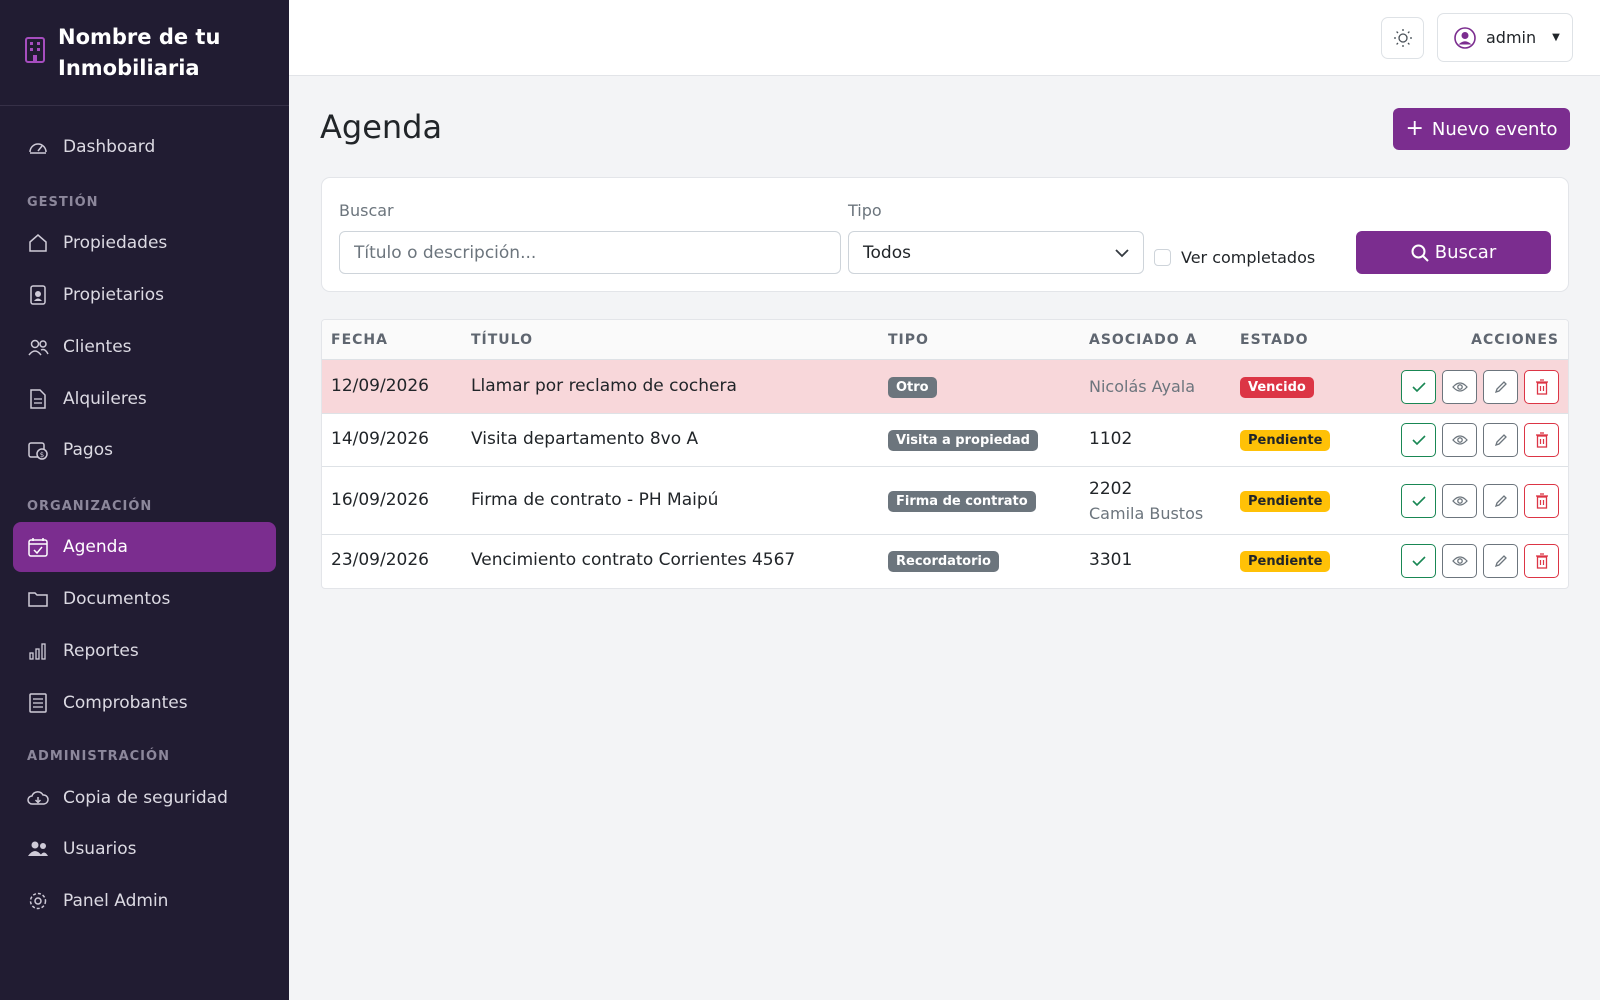 The height and width of the screenshot is (1000, 1600). What do you see at coordinates (38, 703) in the screenshot?
I see `receipt-icon` at bounding box center [38, 703].